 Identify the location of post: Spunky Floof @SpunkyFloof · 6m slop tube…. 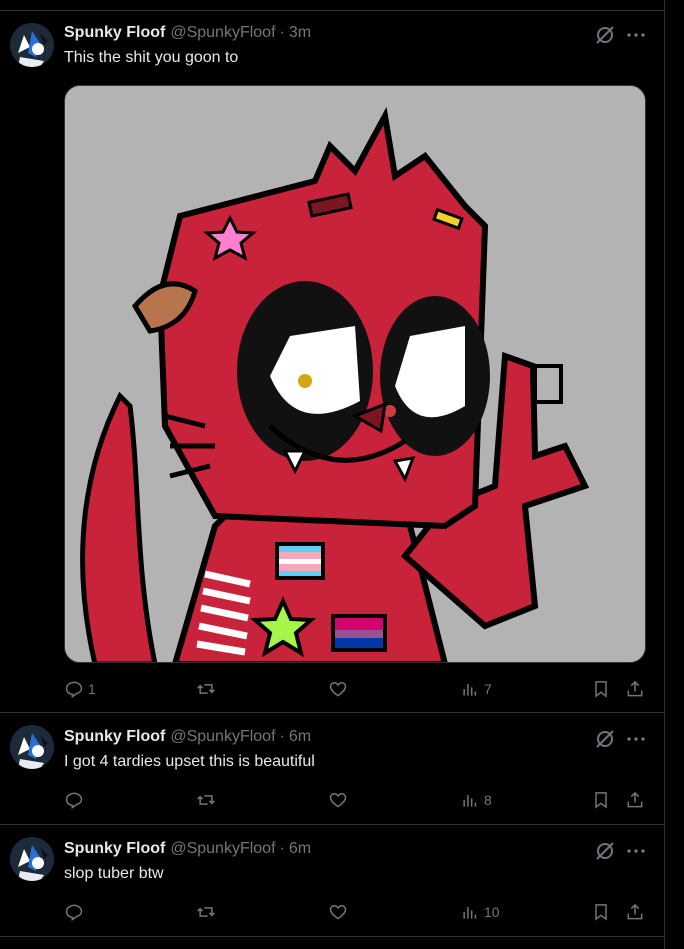
(332, 881).